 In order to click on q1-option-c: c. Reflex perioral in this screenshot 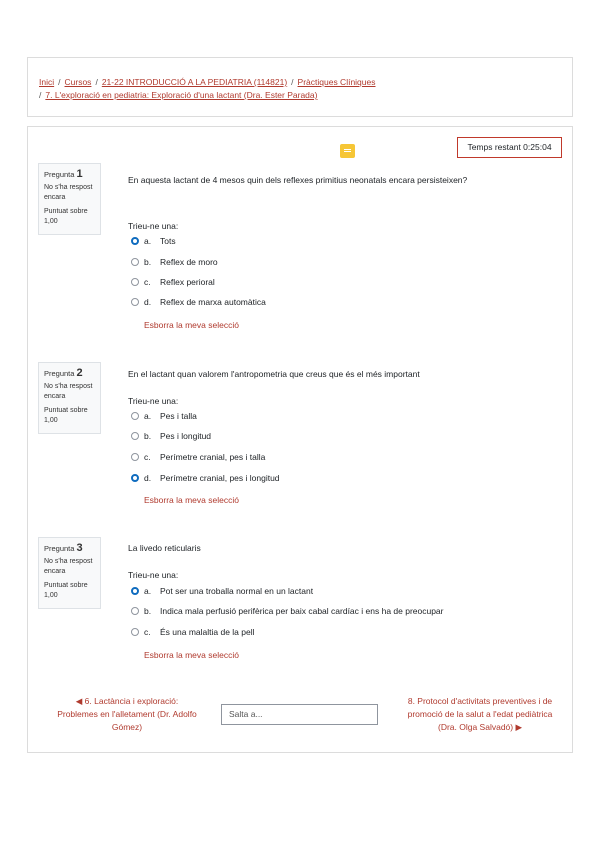, I will do `click(173, 282)`.